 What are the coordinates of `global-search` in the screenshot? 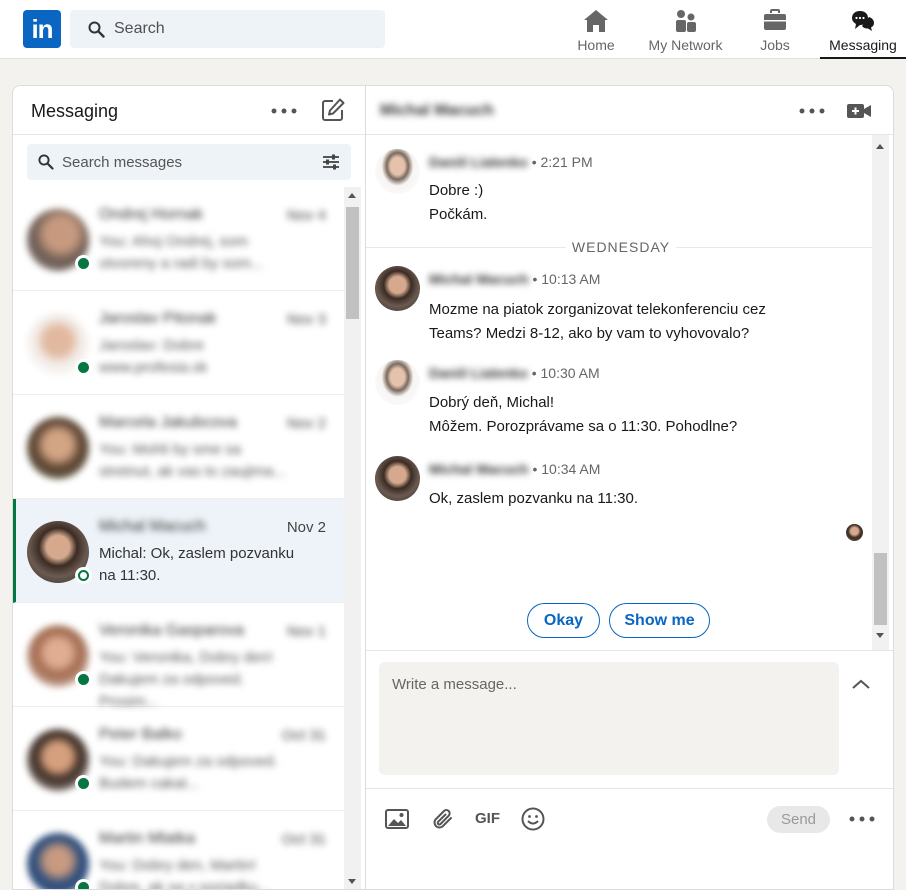 It's located at (227, 29).